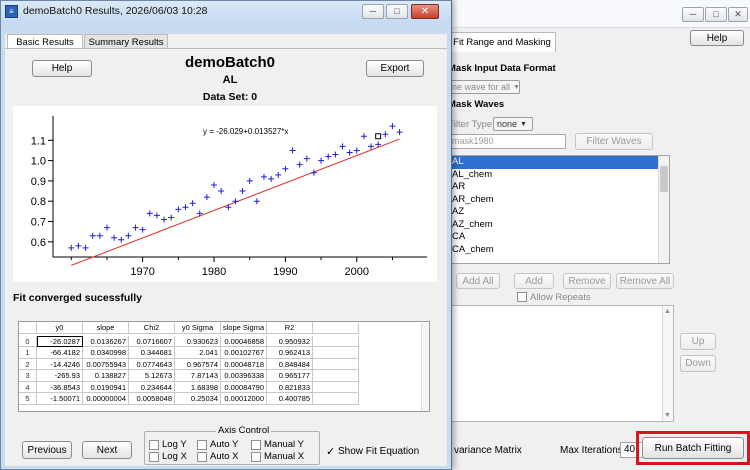 This screenshot has height=470, width=750. Describe the element at coordinates (645, 281) in the screenshot. I see `remove-all-button: Remove All` at that location.